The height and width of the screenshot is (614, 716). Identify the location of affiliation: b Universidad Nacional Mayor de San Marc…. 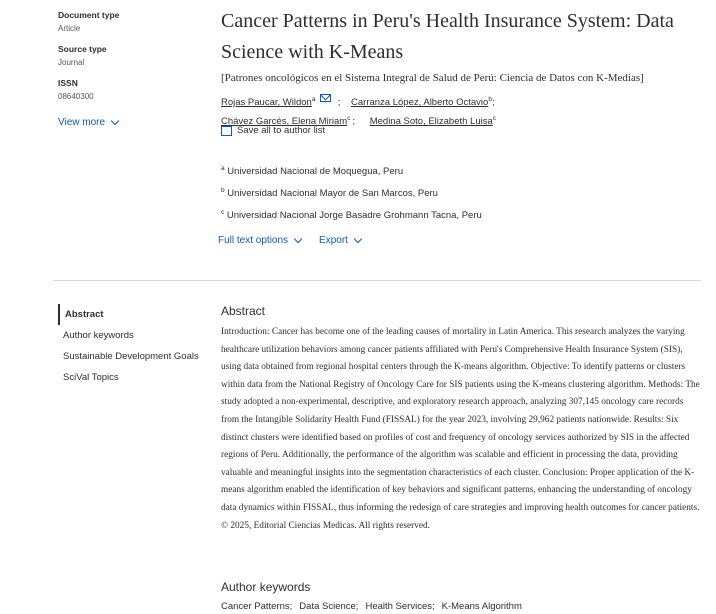
(351, 192).